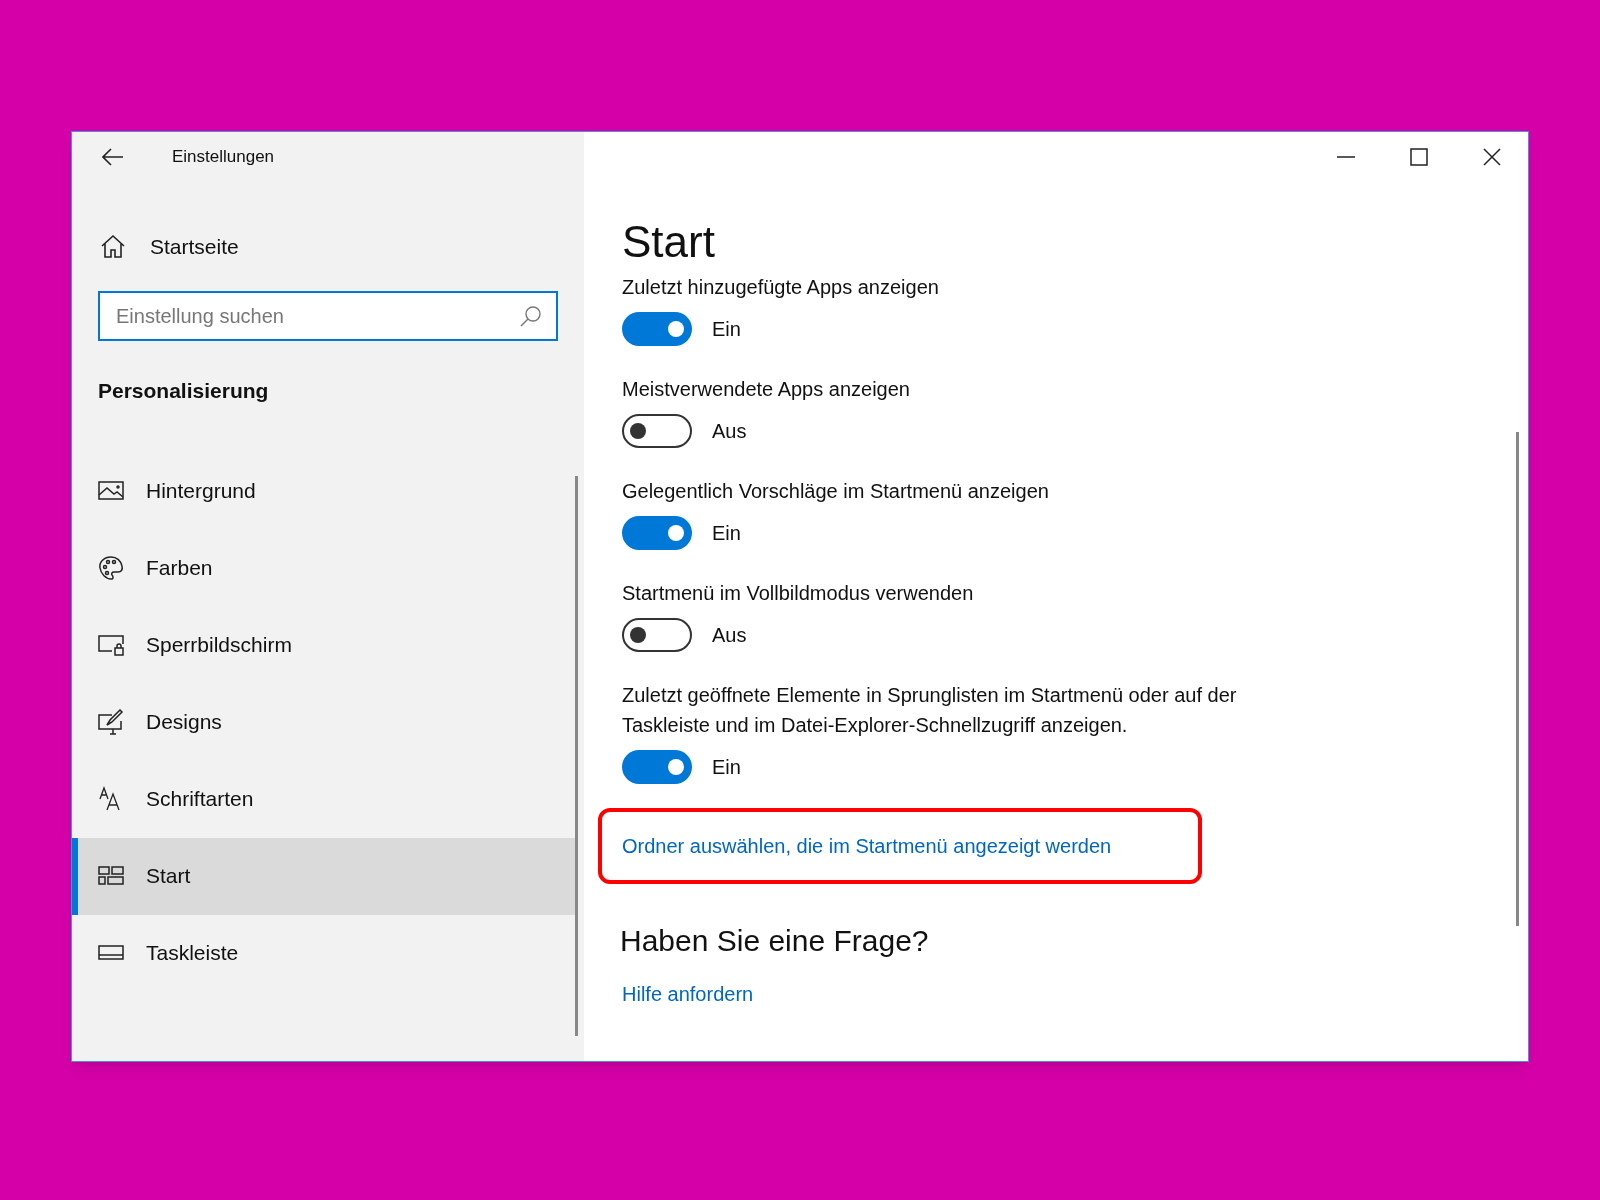 The width and height of the screenshot is (1600, 1200). I want to click on setting-label: Zuletzt hinzugefügte Apps anzeigen, so click(781, 287).